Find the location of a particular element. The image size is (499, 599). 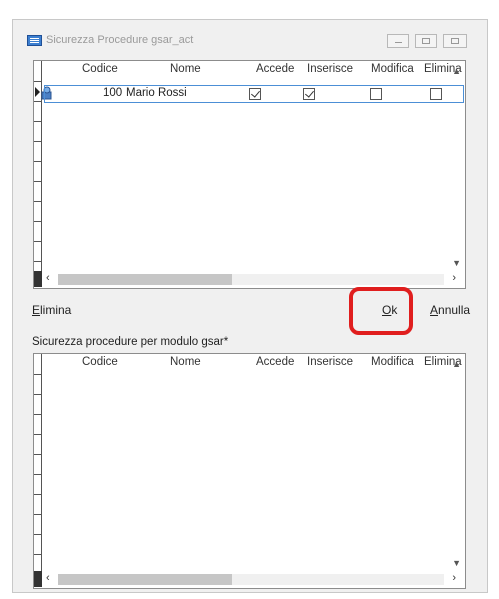

restore-icon is located at coordinates (455, 41).